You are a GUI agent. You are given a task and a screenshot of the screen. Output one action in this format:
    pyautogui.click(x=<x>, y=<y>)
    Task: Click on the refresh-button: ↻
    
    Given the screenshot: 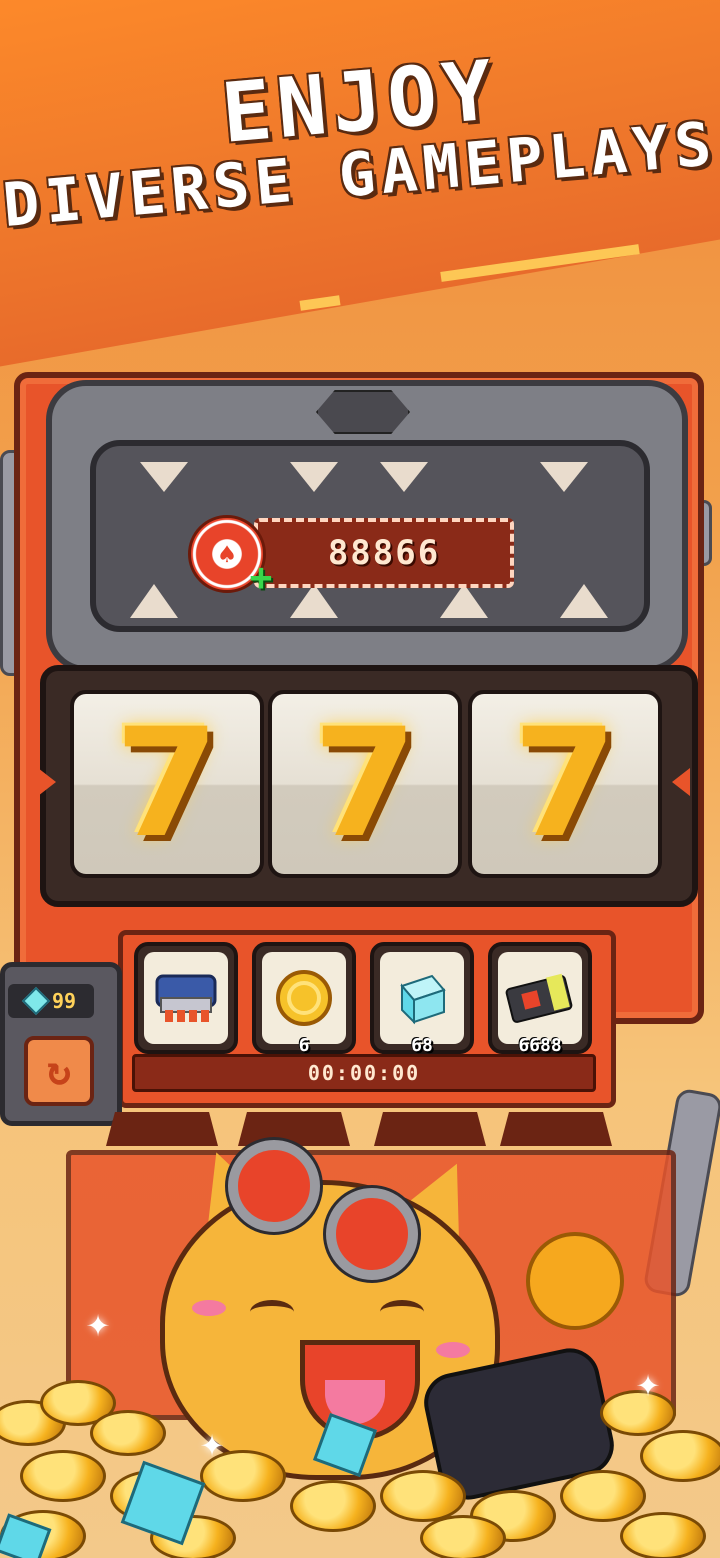 What is the action you would take?
    pyautogui.click(x=59, y=1071)
    